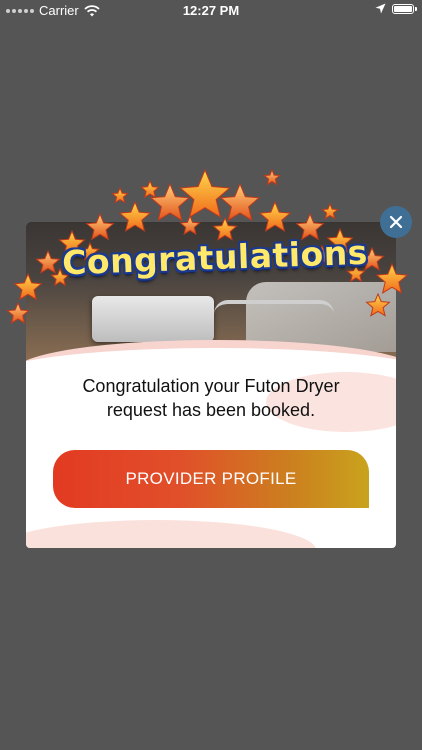 This screenshot has height=750, width=422. I want to click on close-button, so click(396, 222).